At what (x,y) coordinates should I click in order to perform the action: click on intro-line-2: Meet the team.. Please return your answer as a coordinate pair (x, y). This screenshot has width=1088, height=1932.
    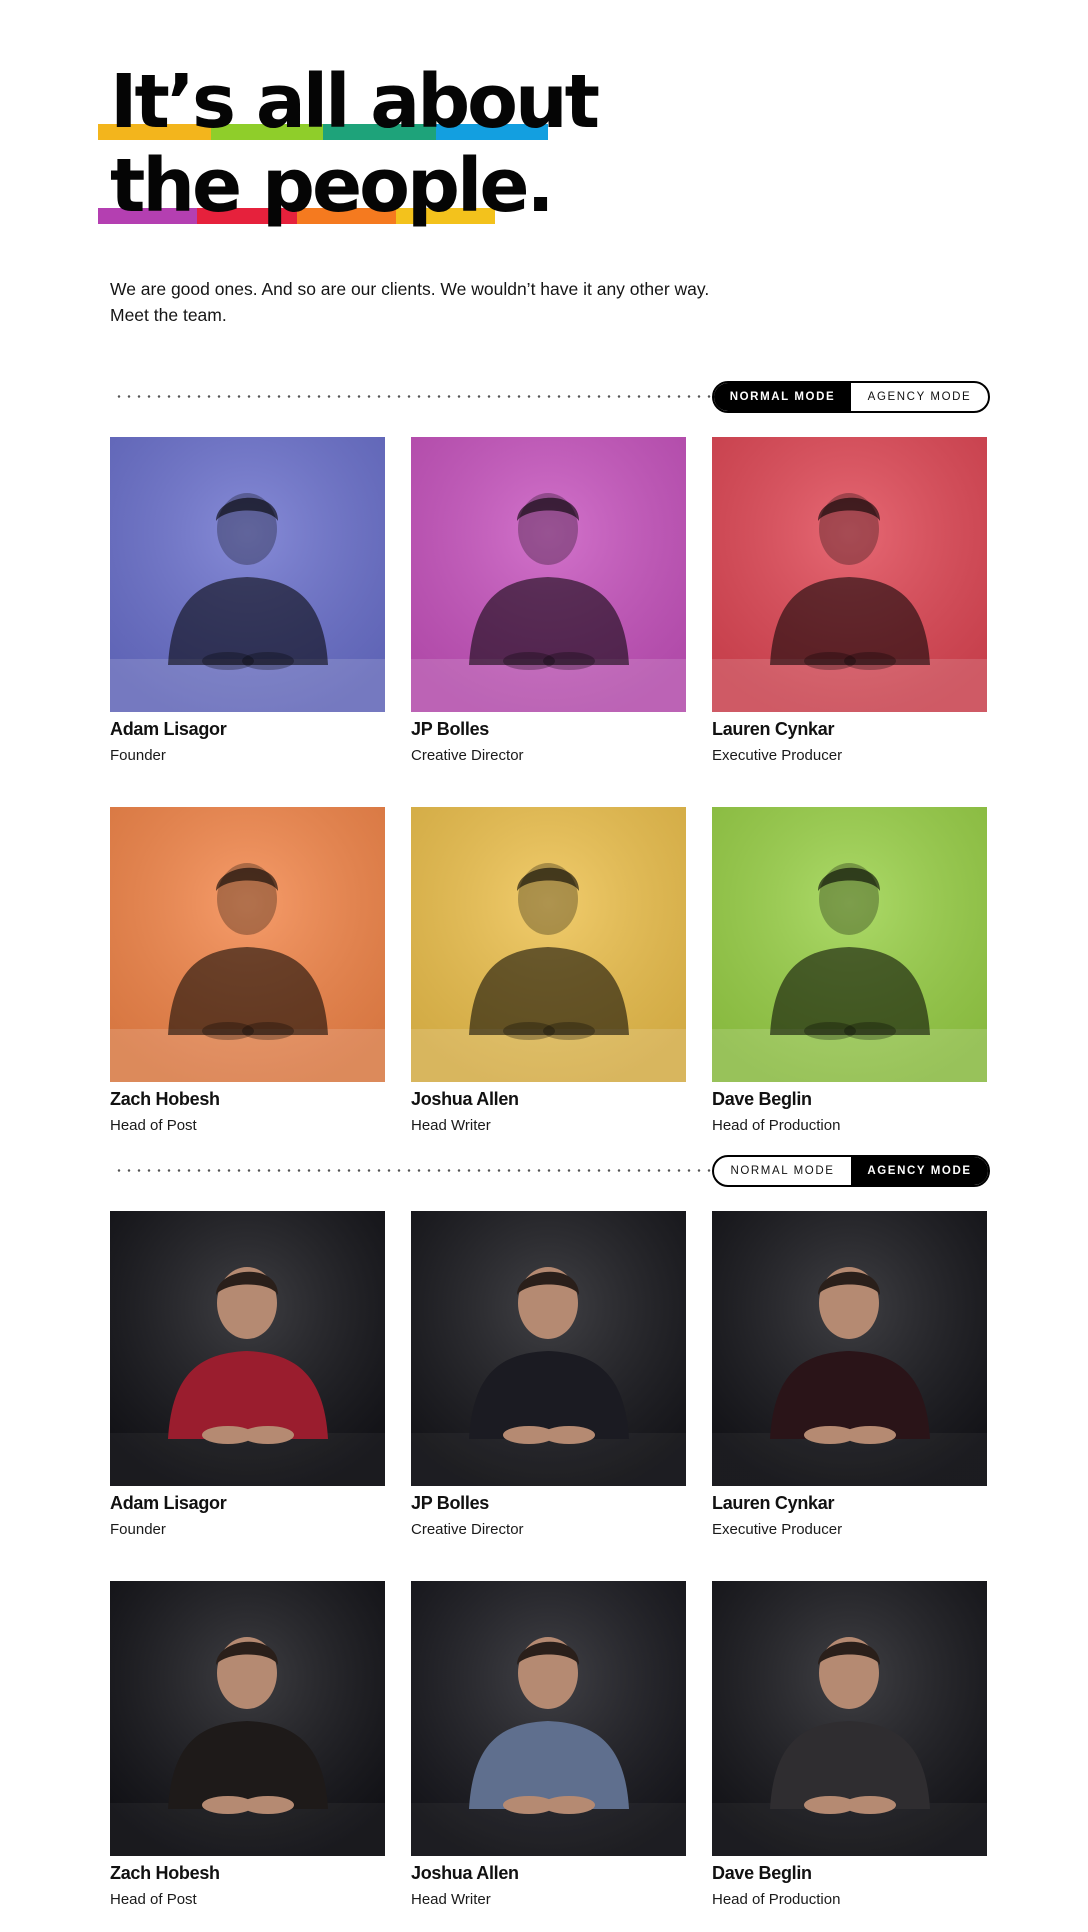
    Looking at the image, I should click on (168, 315).